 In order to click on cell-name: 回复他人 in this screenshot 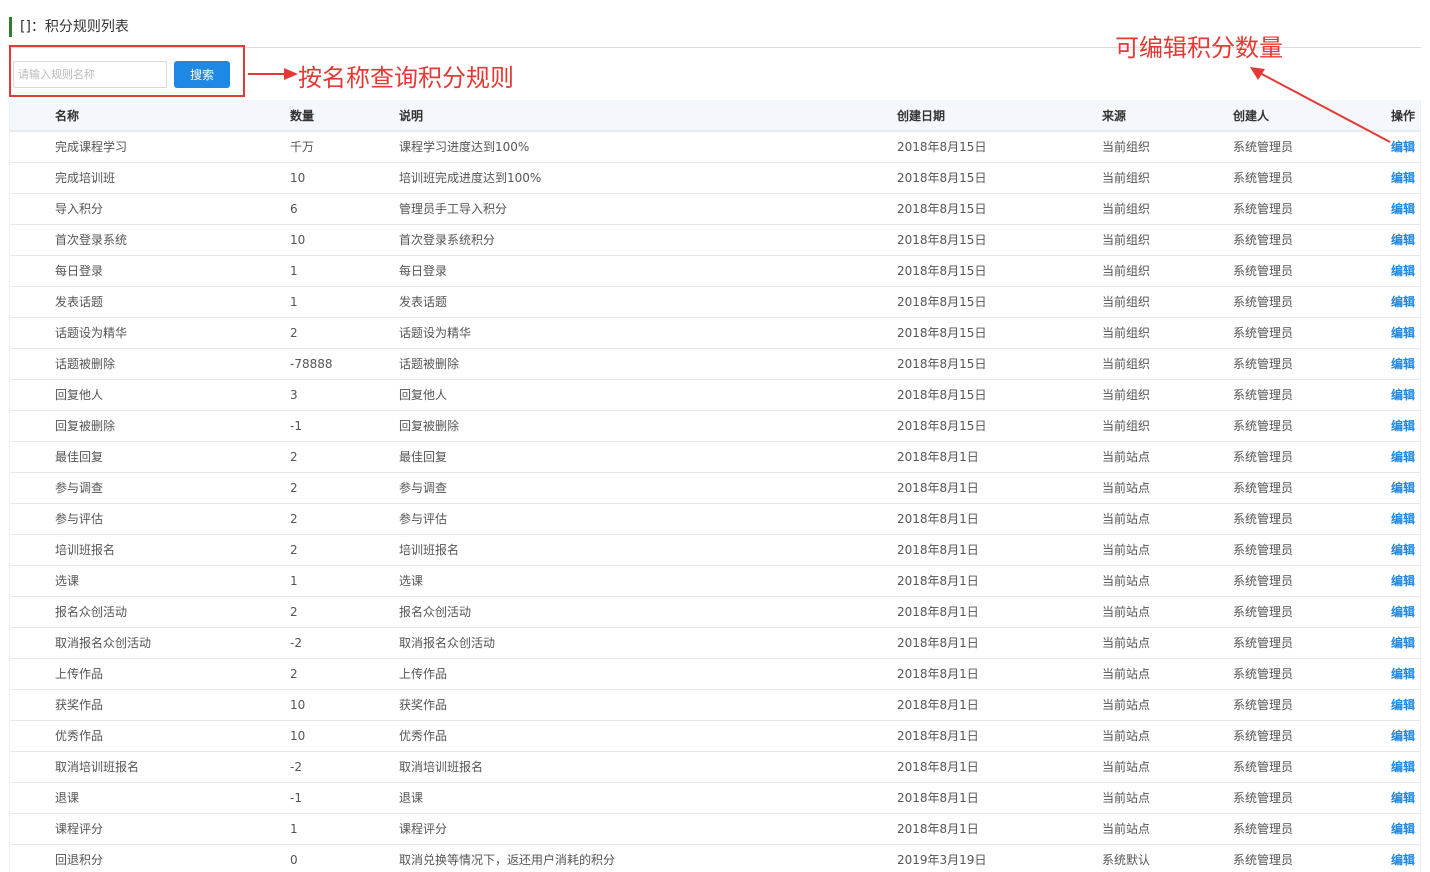, I will do `click(79, 395)`.